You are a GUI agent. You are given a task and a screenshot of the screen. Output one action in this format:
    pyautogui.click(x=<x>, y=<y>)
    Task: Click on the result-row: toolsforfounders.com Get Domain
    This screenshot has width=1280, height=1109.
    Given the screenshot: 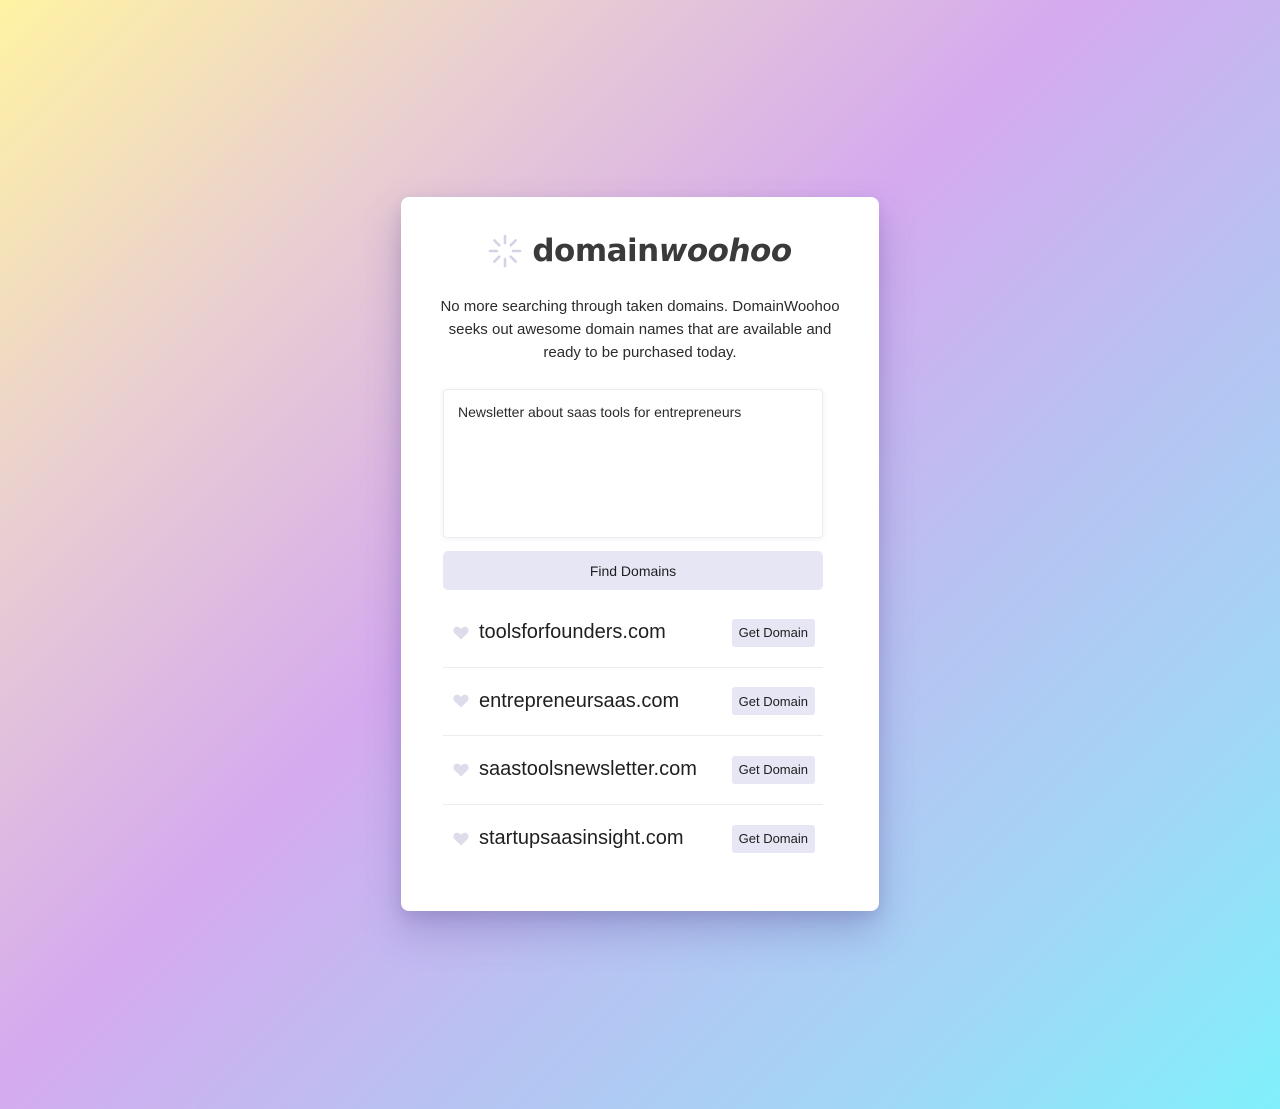 What is the action you would take?
    pyautogui.click(x=633, y=633)
    